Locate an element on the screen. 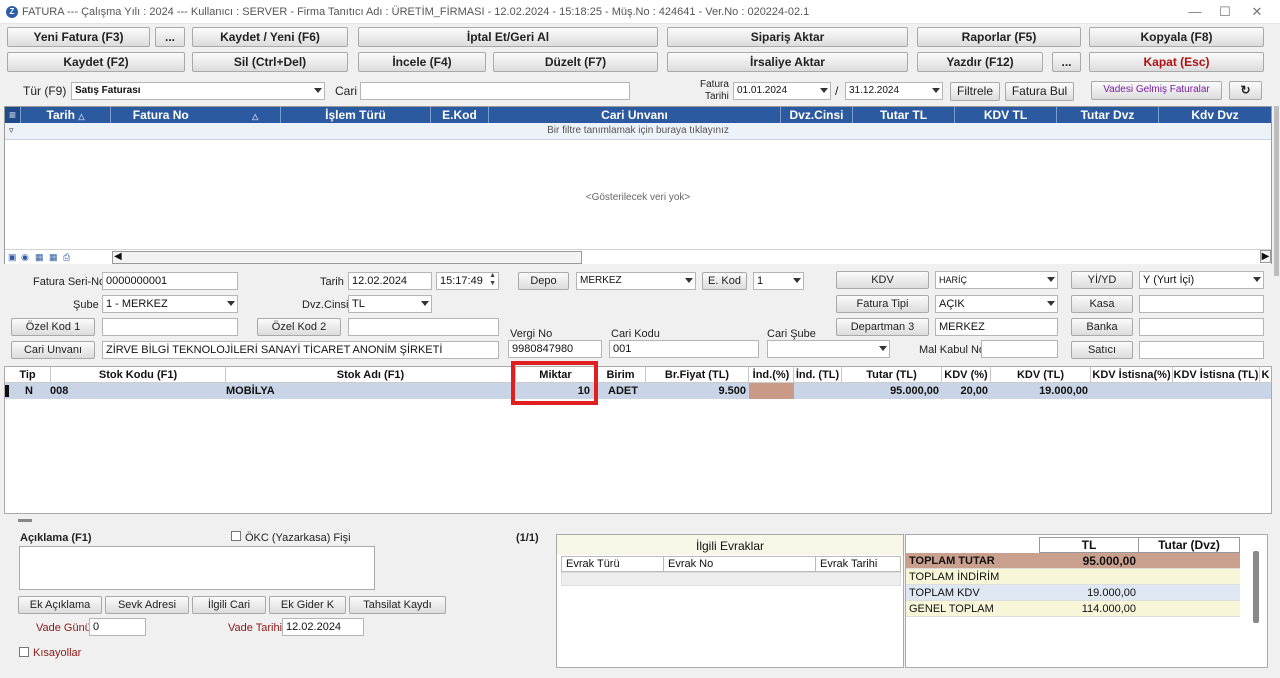  ozel-kod2-button: Özel Kod 2 is located at coordinates (299, 327).